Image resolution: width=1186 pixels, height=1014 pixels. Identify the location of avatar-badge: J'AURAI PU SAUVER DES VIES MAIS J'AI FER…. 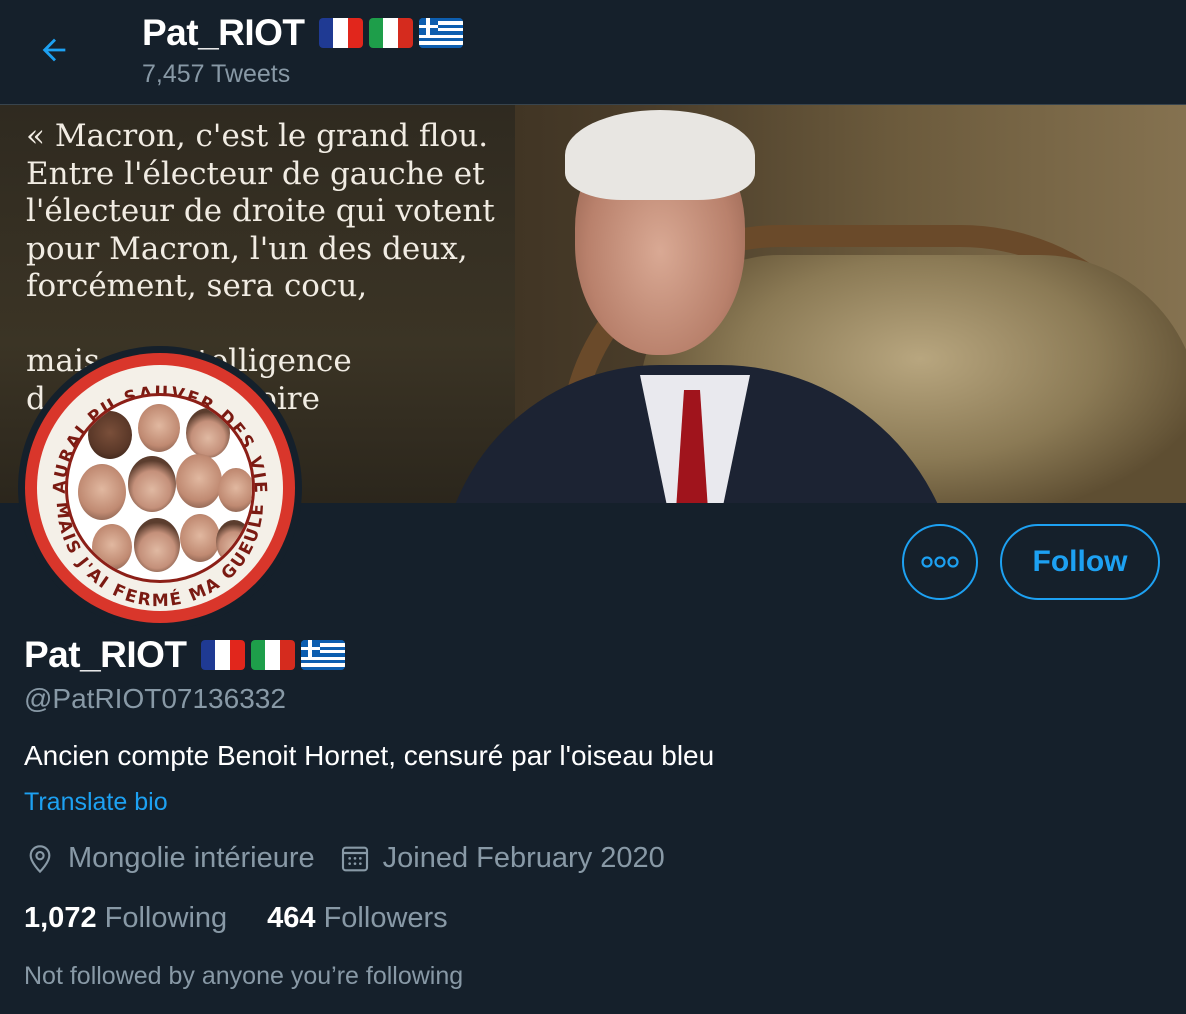
(160, 488).